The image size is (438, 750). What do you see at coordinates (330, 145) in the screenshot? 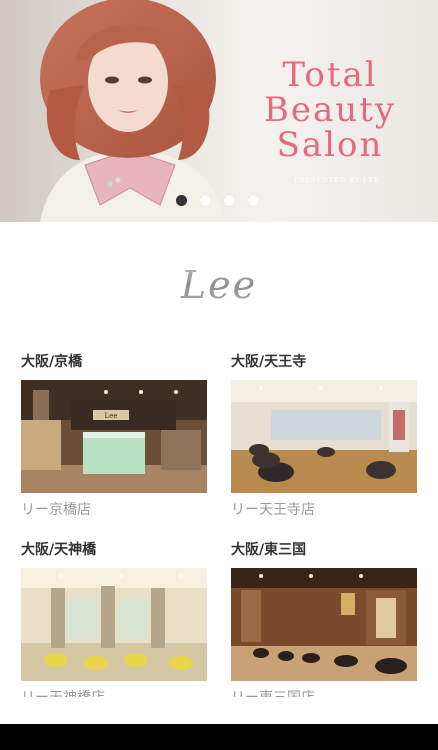
I see `hero-title-line-3: Salon` at bounding box center [330, 145].